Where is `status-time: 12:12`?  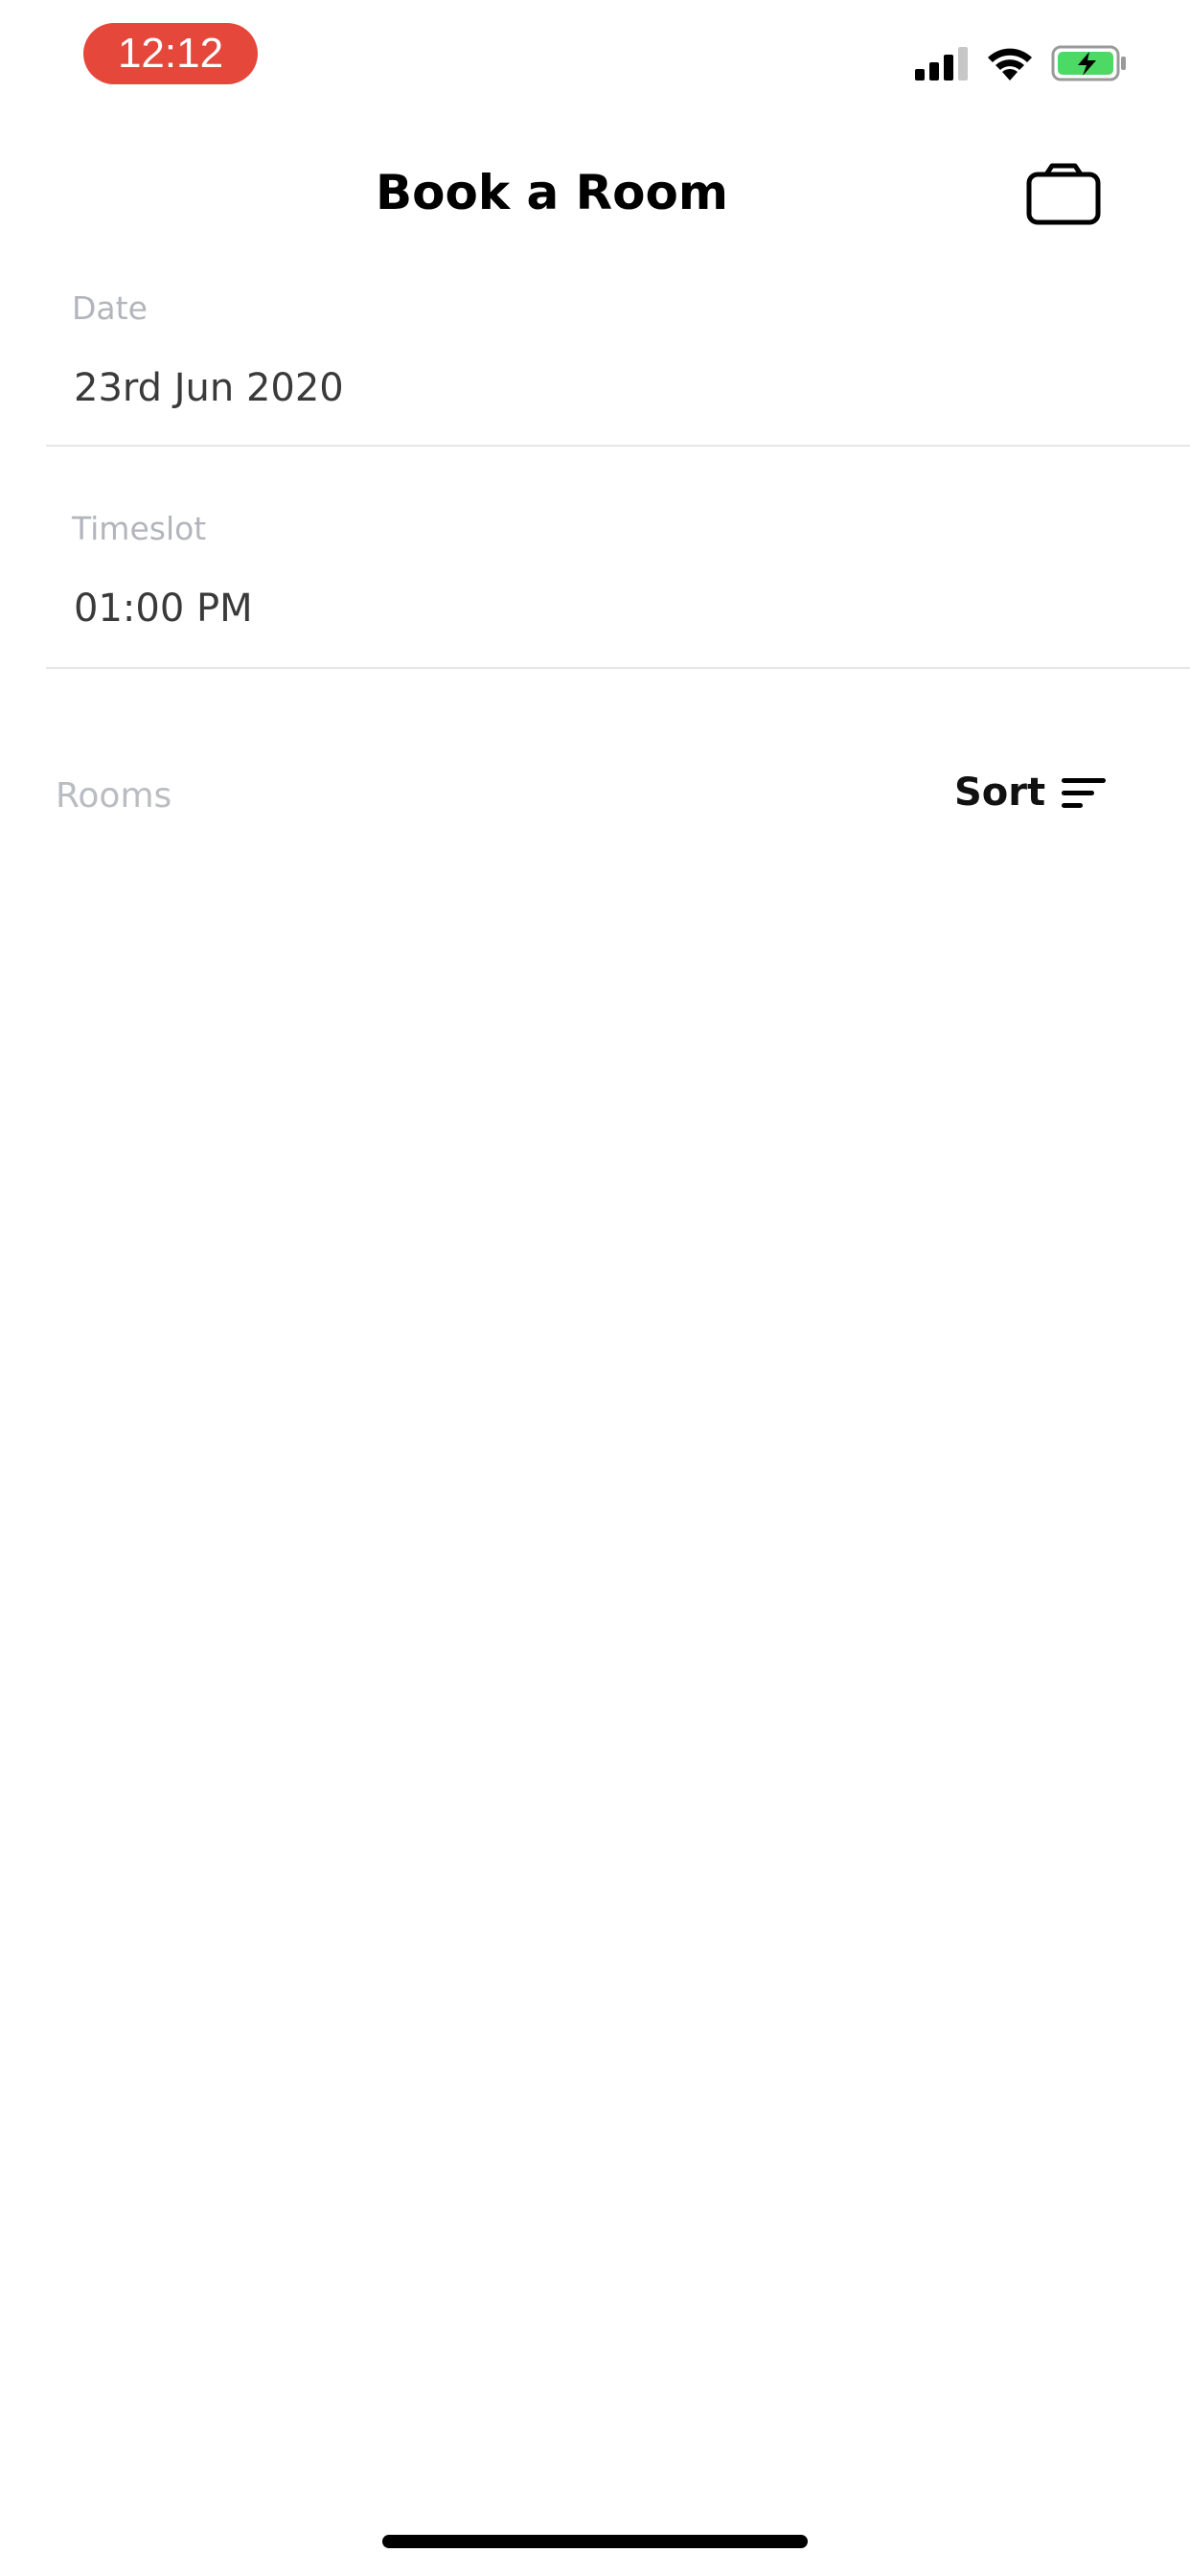 status-time: 12:12 is located at coordinates (171, 53).